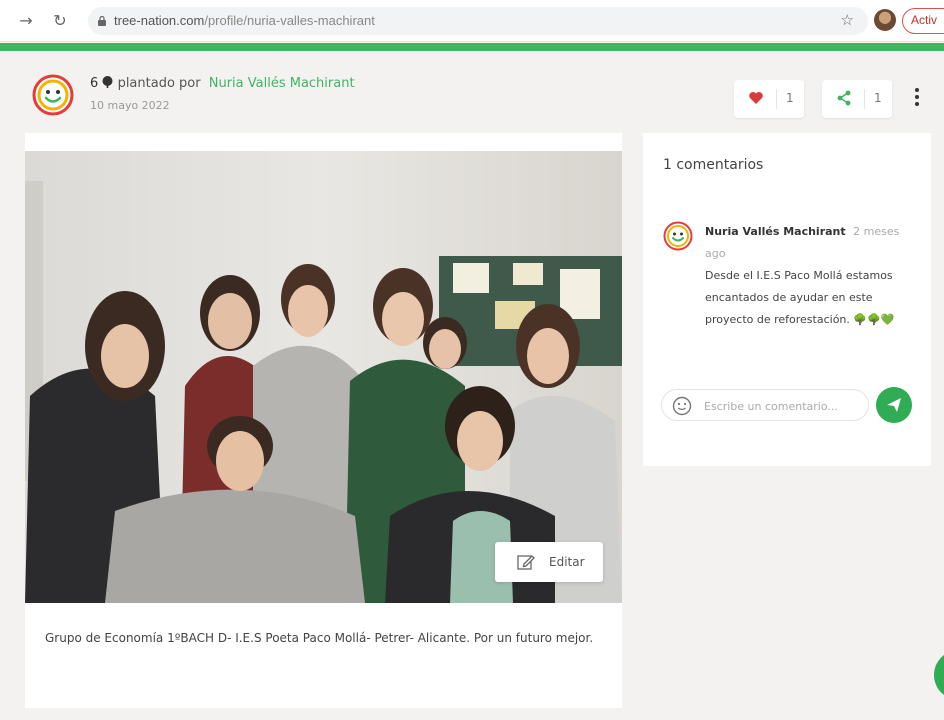  What do you see at coordinates (159, 20) in the screenshot?
I see `url-host: tree-nation.com` at bounding box center [159, 20].